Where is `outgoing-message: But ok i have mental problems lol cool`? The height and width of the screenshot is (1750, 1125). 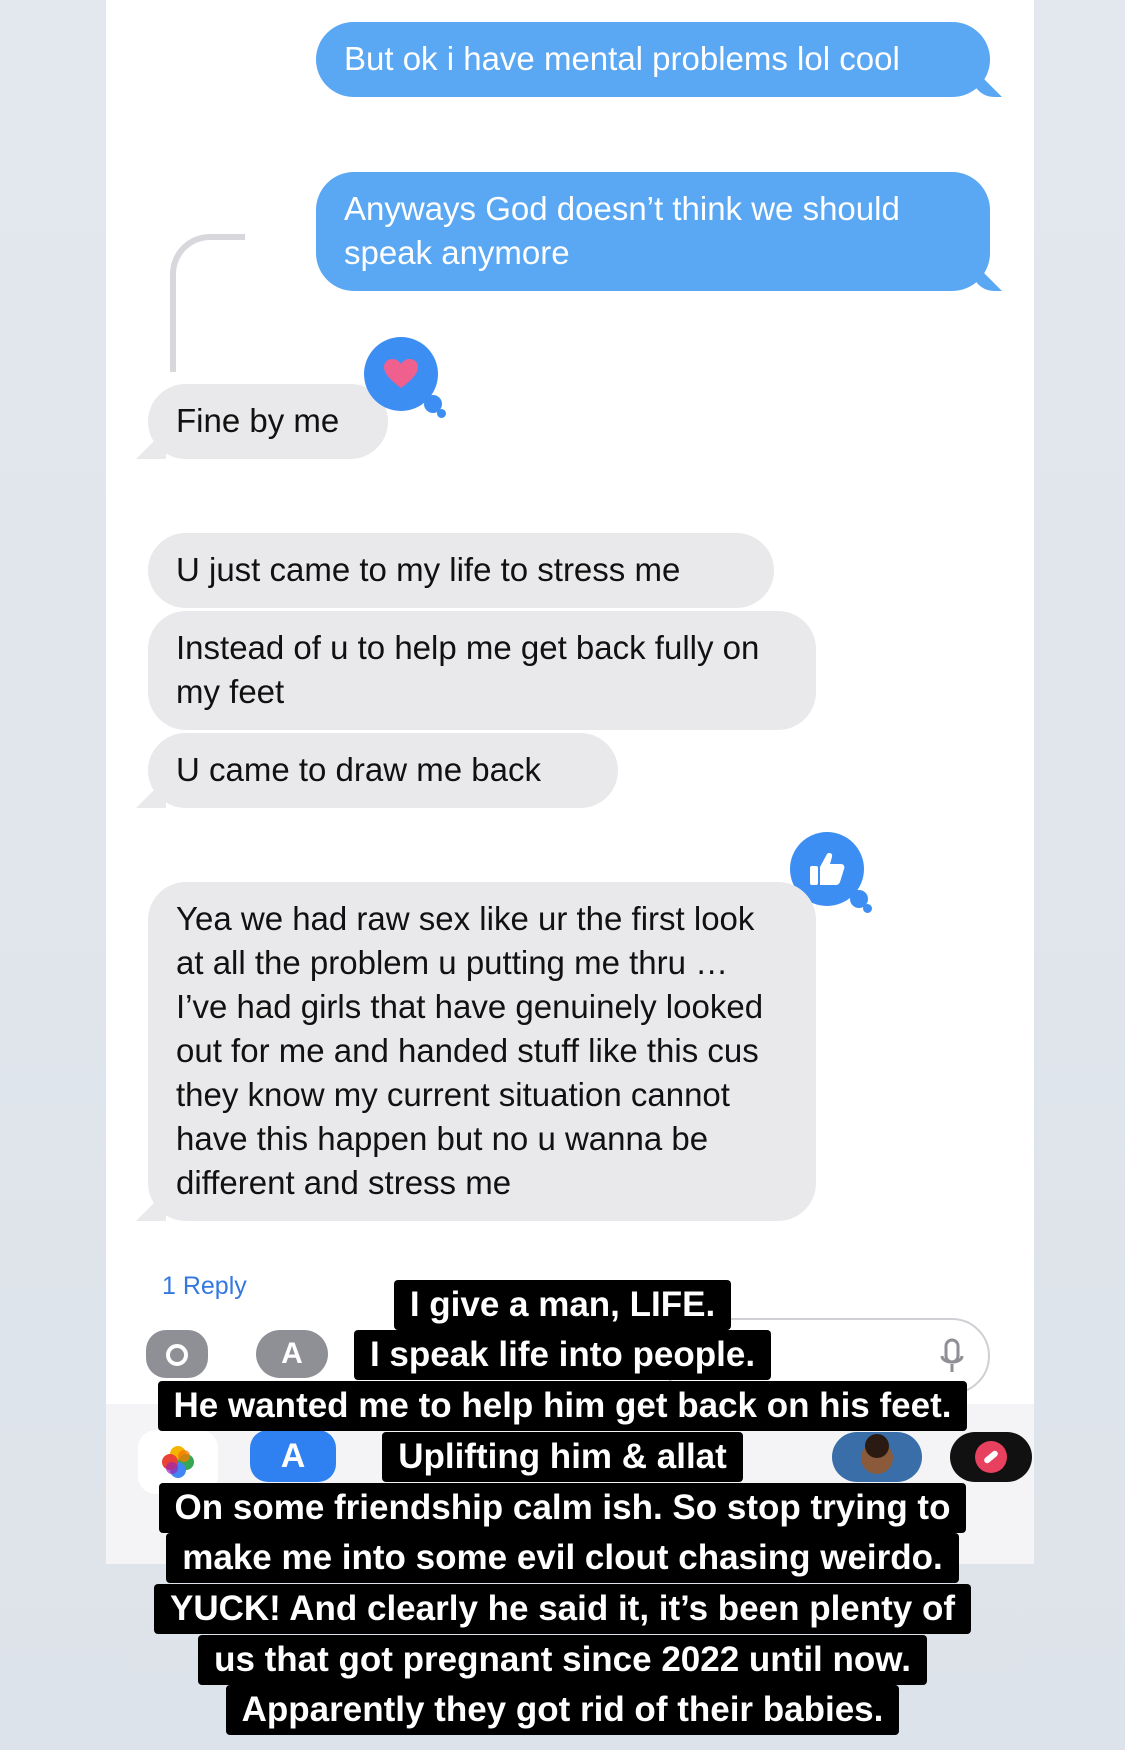 outgoing-message: But ok i have mental problems lol cool is located at coordinates (653, 59).